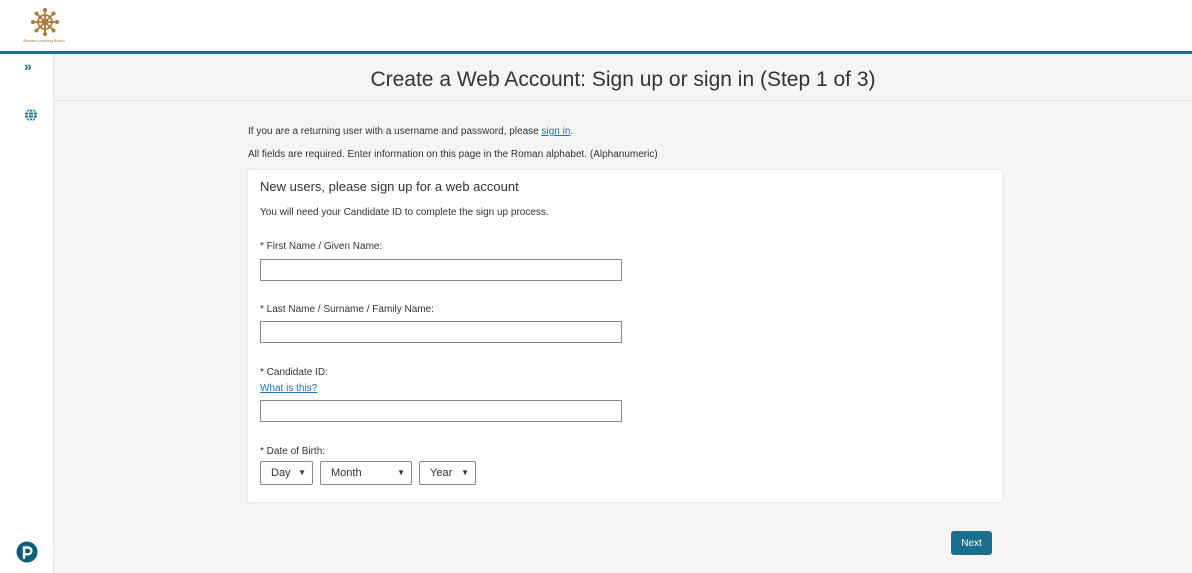 This screenshot has height=573, width=1192. Describe the element at coordinates (556, 131) in the screenshot. I see `sign-in-link: sign in` at that location.